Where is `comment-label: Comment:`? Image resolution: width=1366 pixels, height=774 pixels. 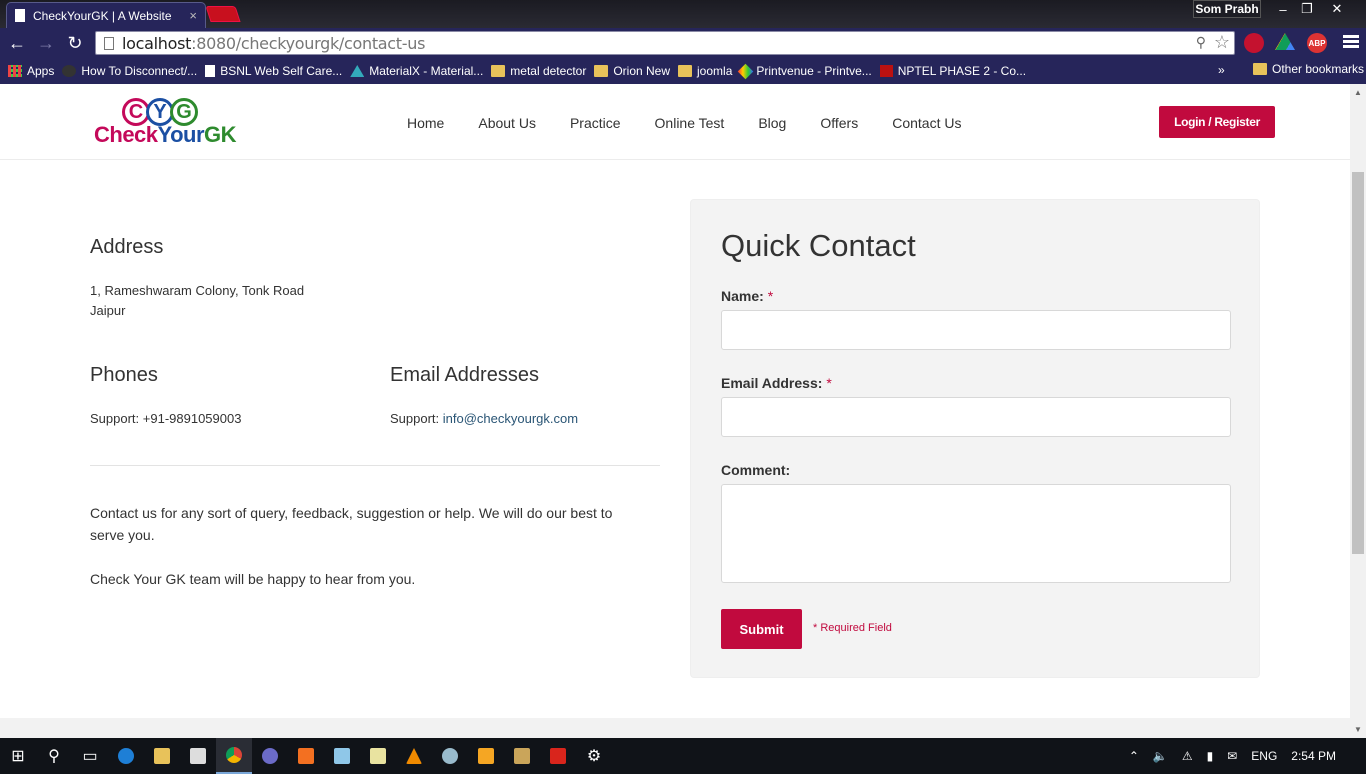
comment-label: Comment: is located at coordinates (756, 470).